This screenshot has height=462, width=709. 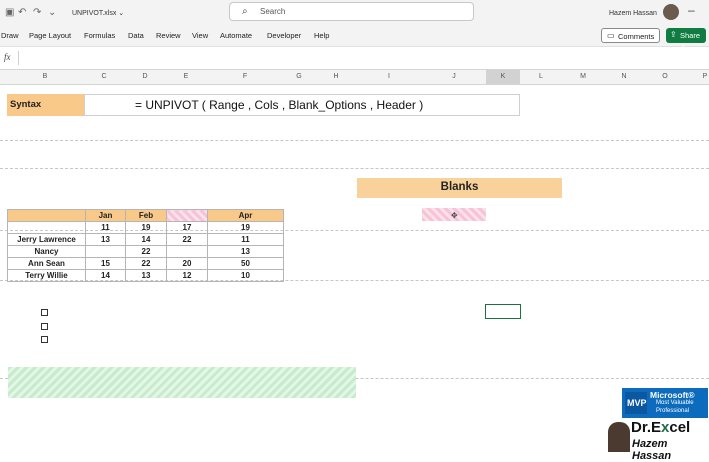 What do you see at coordinates (321, 35) in the screenshot?
I see `tab-help: Help` at bounding box center [321, 35].